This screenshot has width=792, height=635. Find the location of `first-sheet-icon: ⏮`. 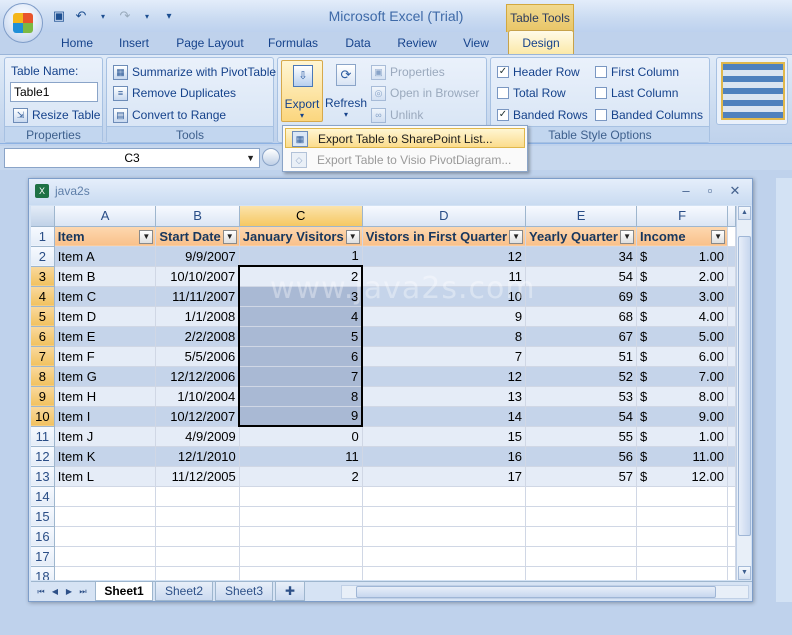

first-sheet-icon: ⏮ is located at coordinates (41, 592).